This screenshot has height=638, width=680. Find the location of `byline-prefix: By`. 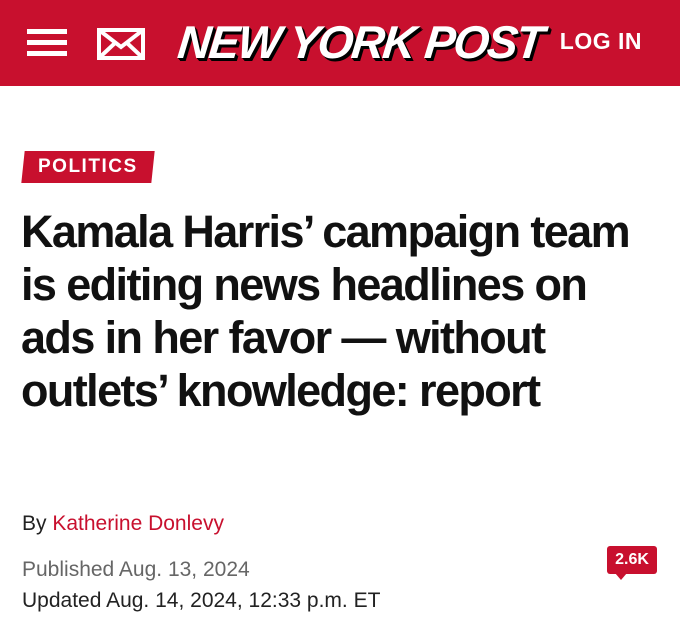

byline-prefix: By is located at coordinates (34, 523).